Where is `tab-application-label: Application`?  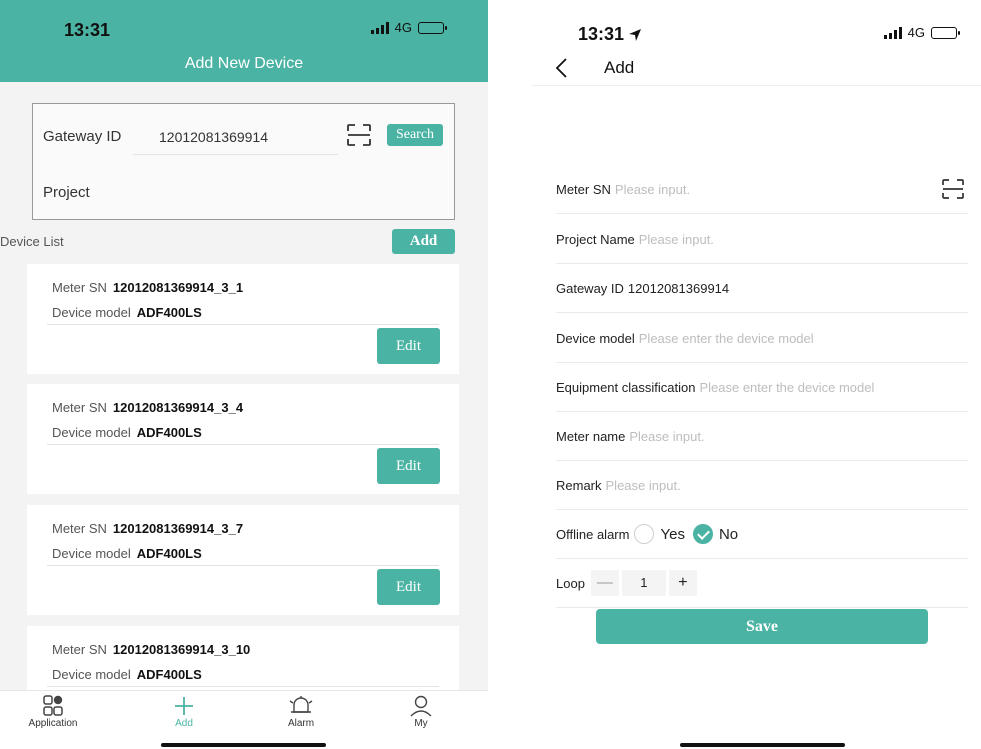
tab-application-label: Application is located at coordinates (53, 723).